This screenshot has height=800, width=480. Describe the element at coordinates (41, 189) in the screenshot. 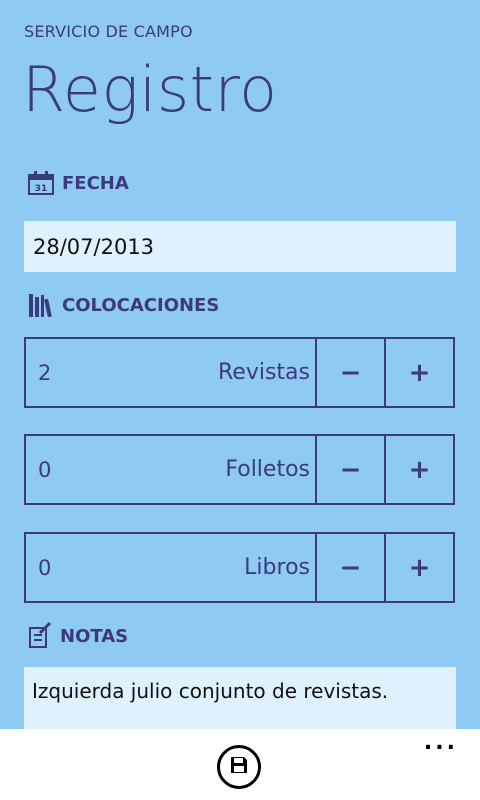

I see `svg-text: 31` at that location.